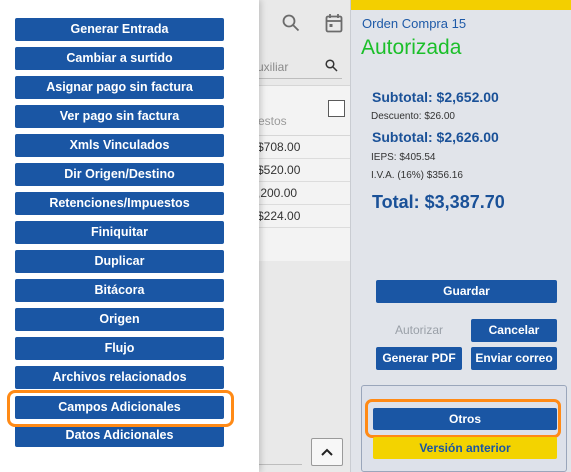 The image size is (571, 472). Describe the element at coordinates (514, 358) in the screenshot. I see `send-email-button: Enviar correo` at that location.